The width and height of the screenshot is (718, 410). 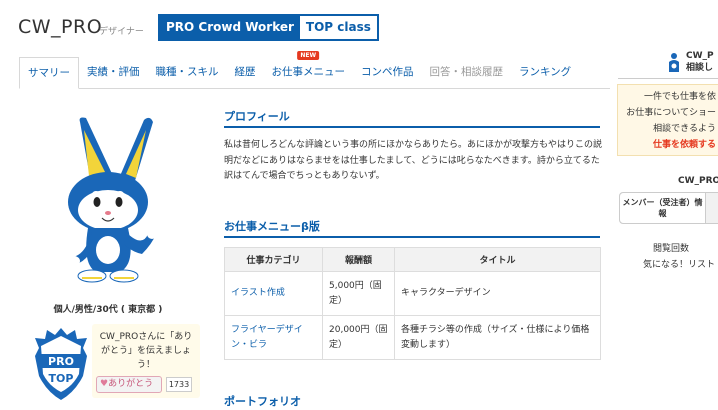 I want to click on view-count-label: 閲覧回数, so click(x=671, y=249).